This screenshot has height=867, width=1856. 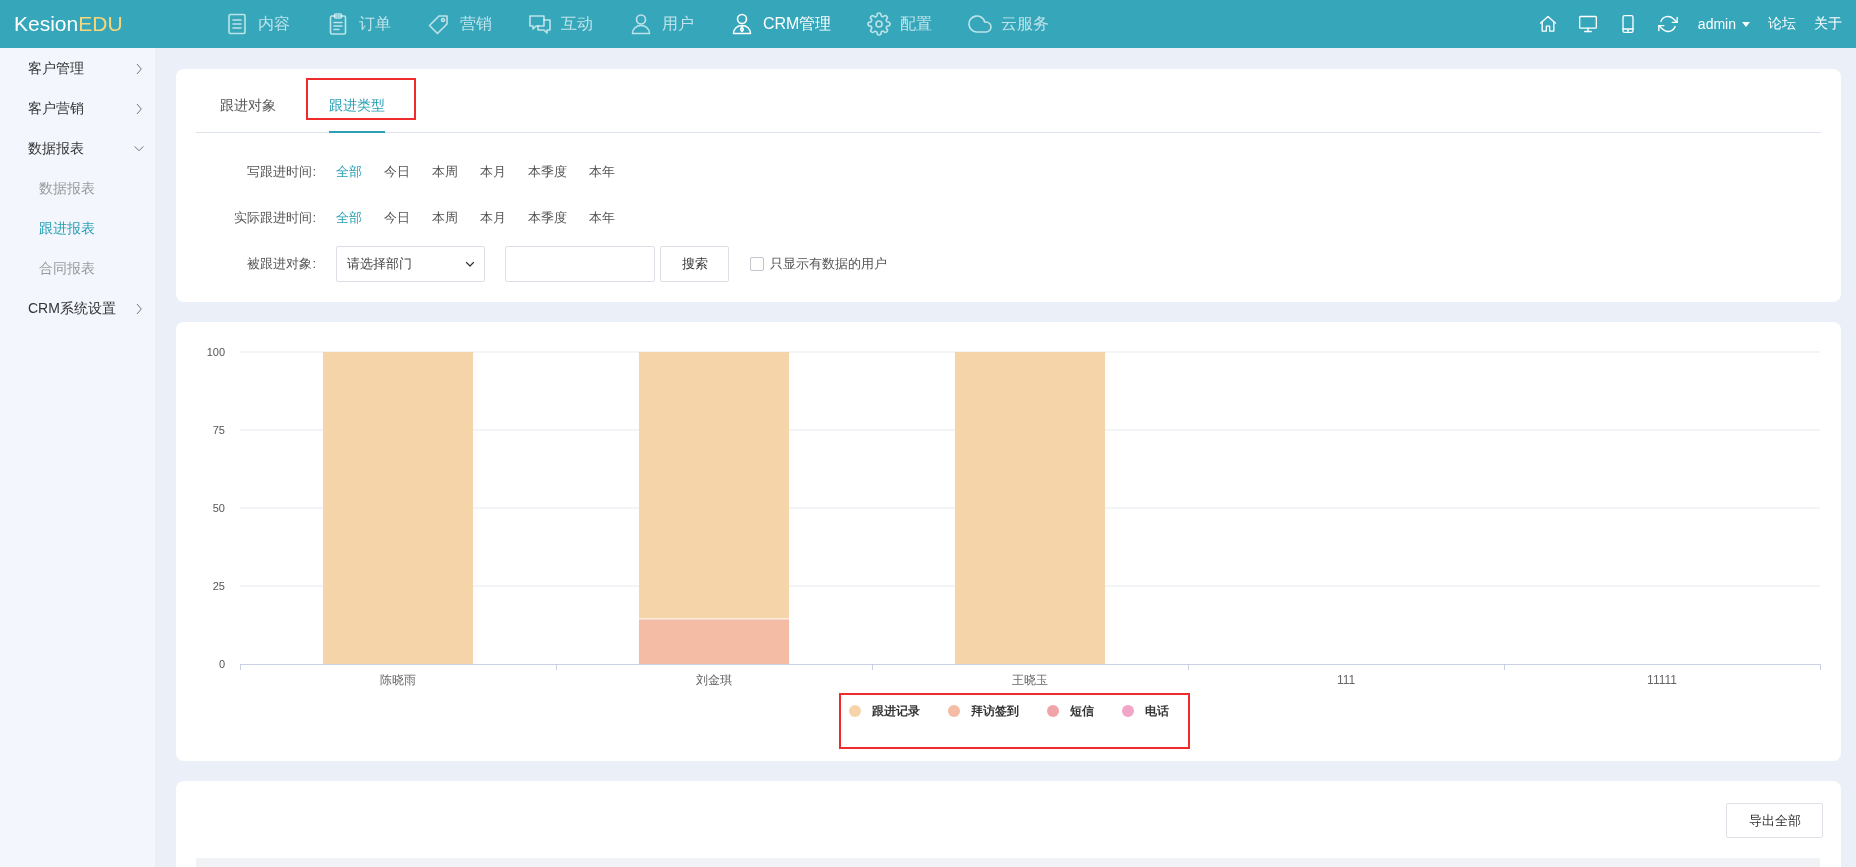 What do you see at coordinates (77, 309) in the screenshot?
I see `sidebar-item: CRM系统设置` at bounding box center [77, 309].